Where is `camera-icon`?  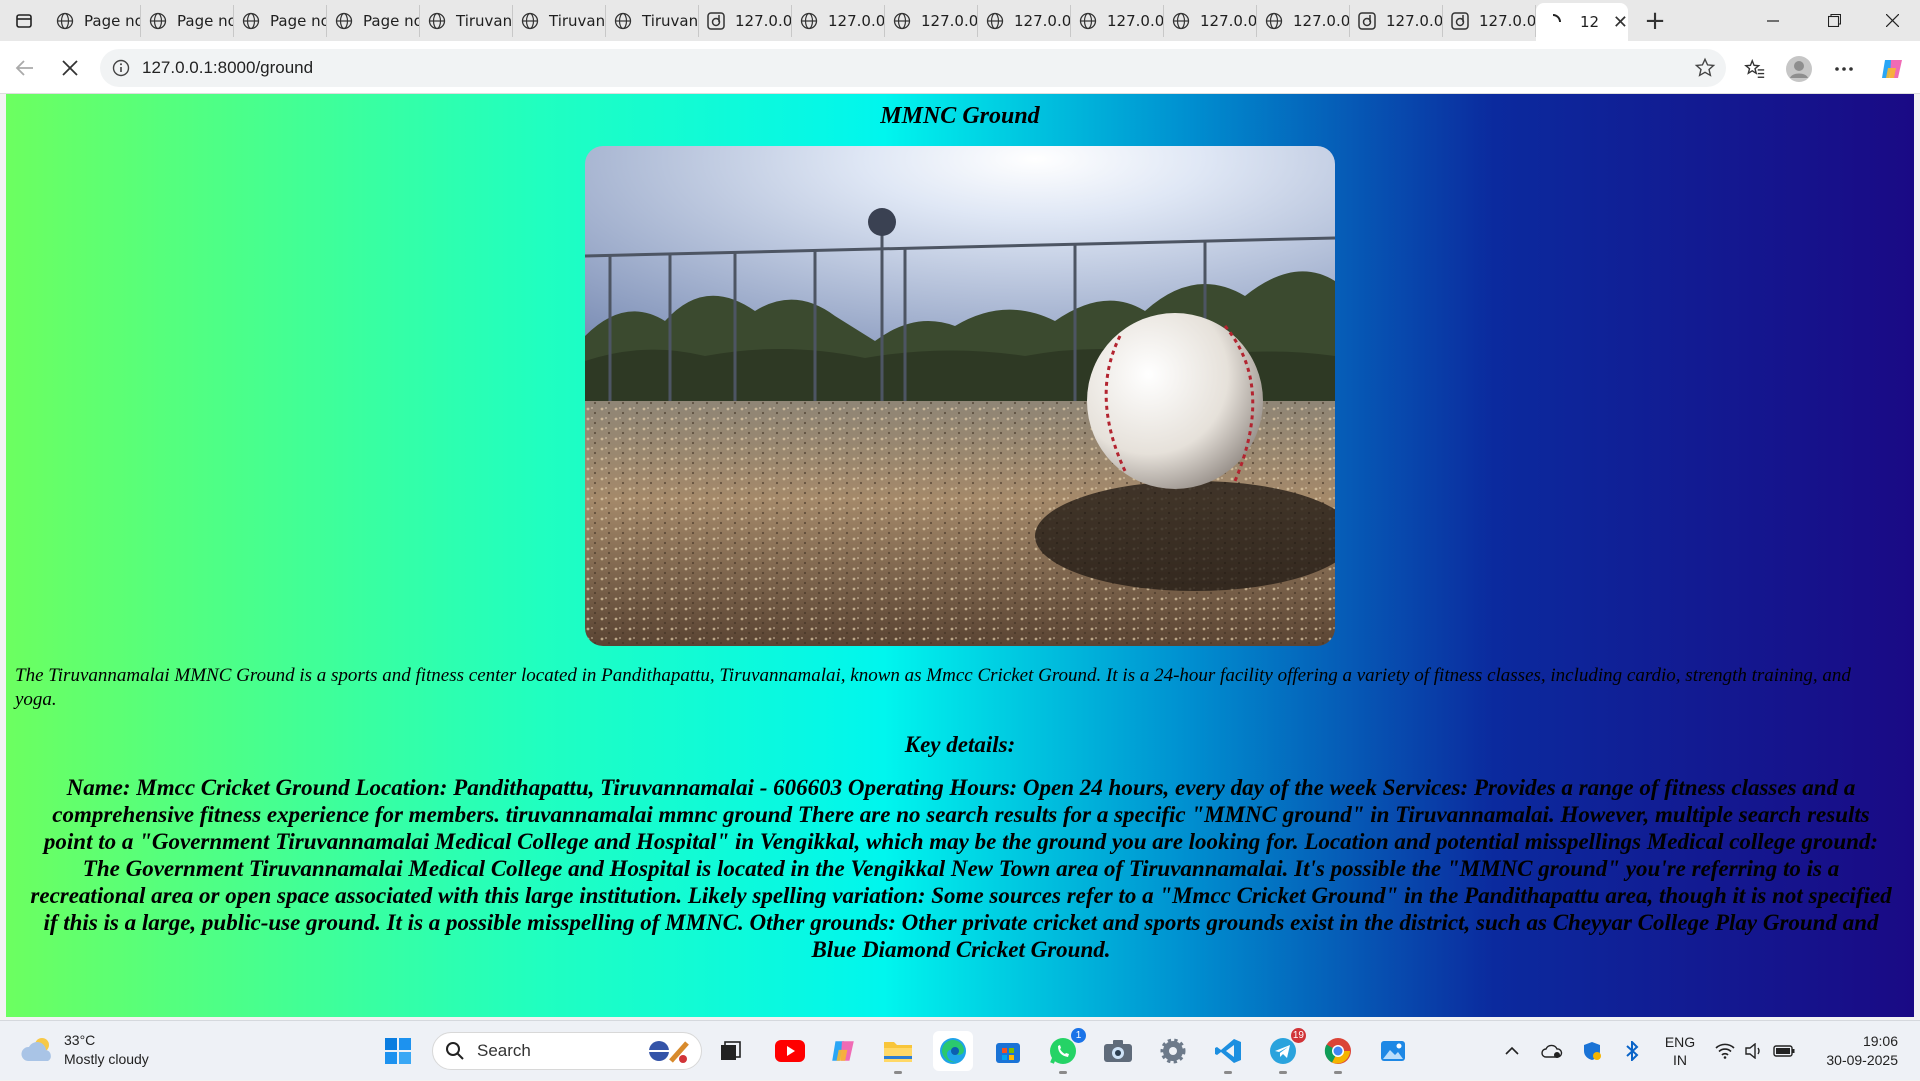 camera-icon is located at coordinates (1118, 1051).